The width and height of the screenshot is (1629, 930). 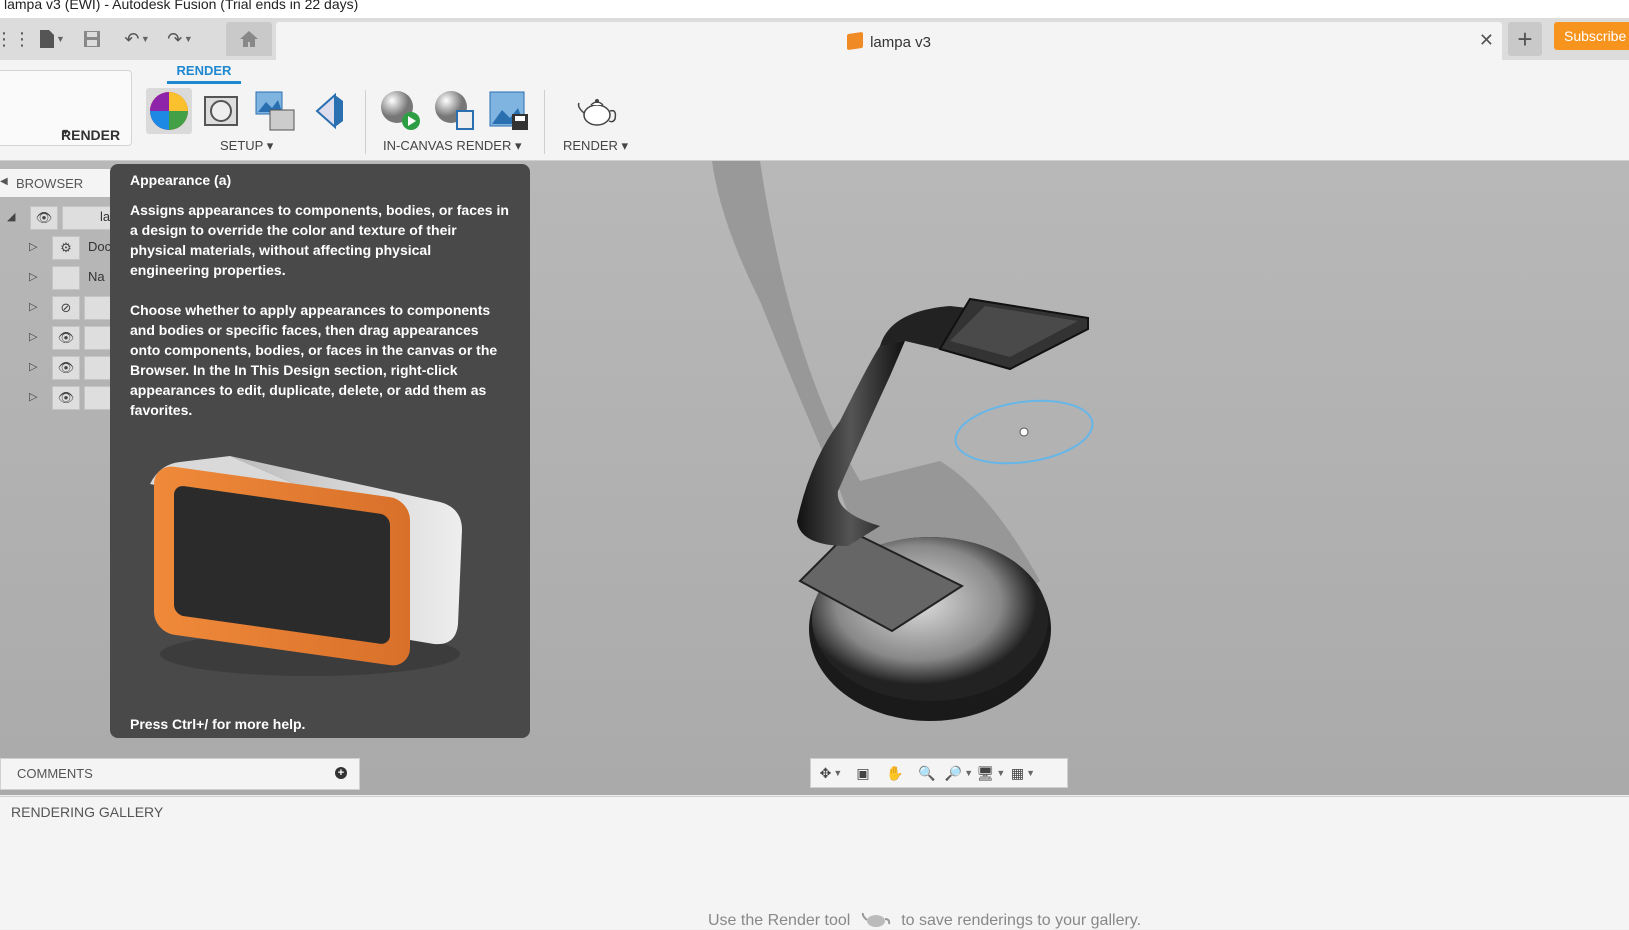 I want to click on in-canvas-render-button, so click(x=401, y=111).